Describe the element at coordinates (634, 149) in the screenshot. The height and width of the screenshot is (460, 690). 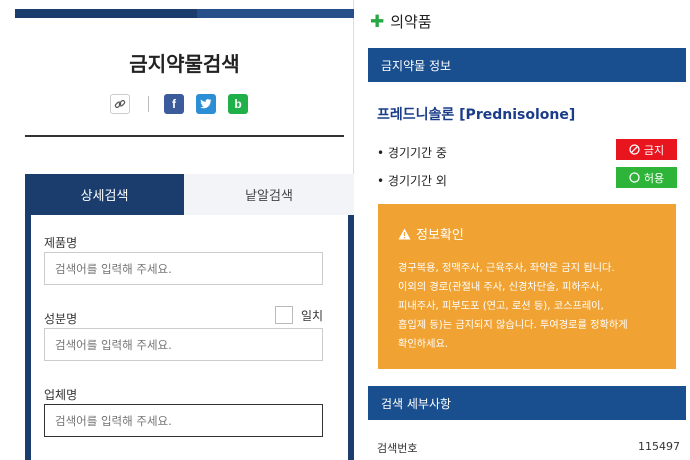
I see `prohibited-icon` at that location.